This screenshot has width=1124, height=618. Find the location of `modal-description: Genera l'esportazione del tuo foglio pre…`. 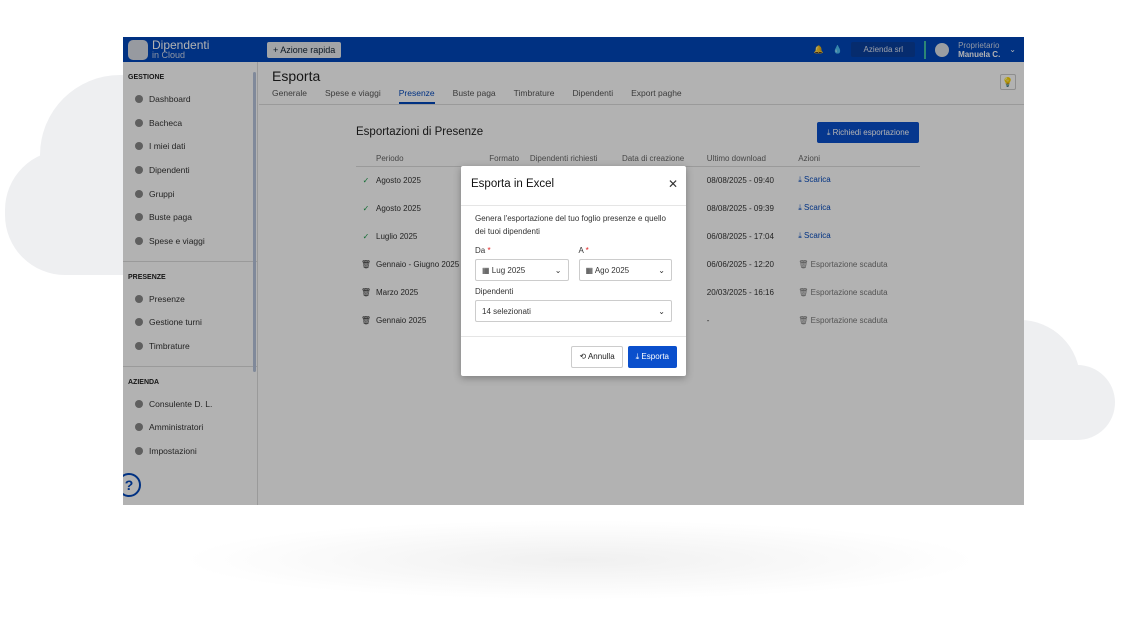

modal-description: Genera l'esportazione del tuo foglio pre… is located at coordinates (570, 225).